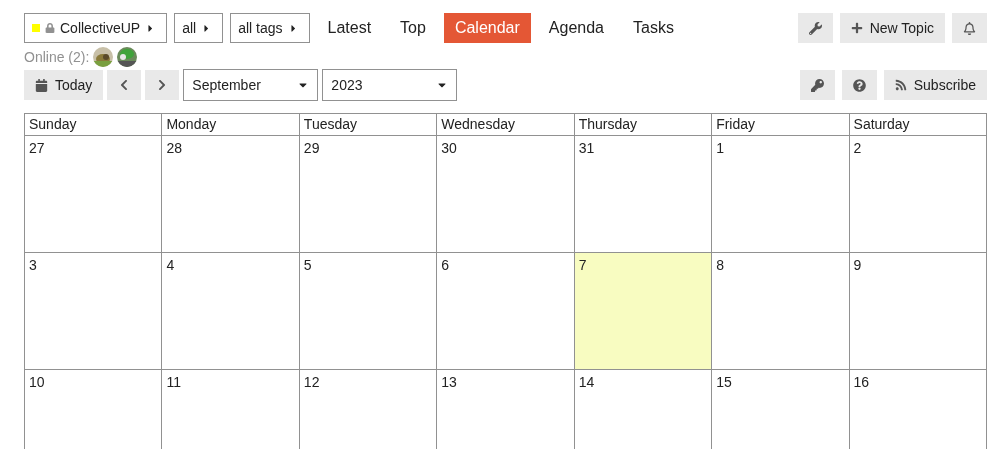 This screenshot has height=449, width=1002. Describe the element at coordinates (251, 85) in the screenshot. I see `month-select: September` at that location.